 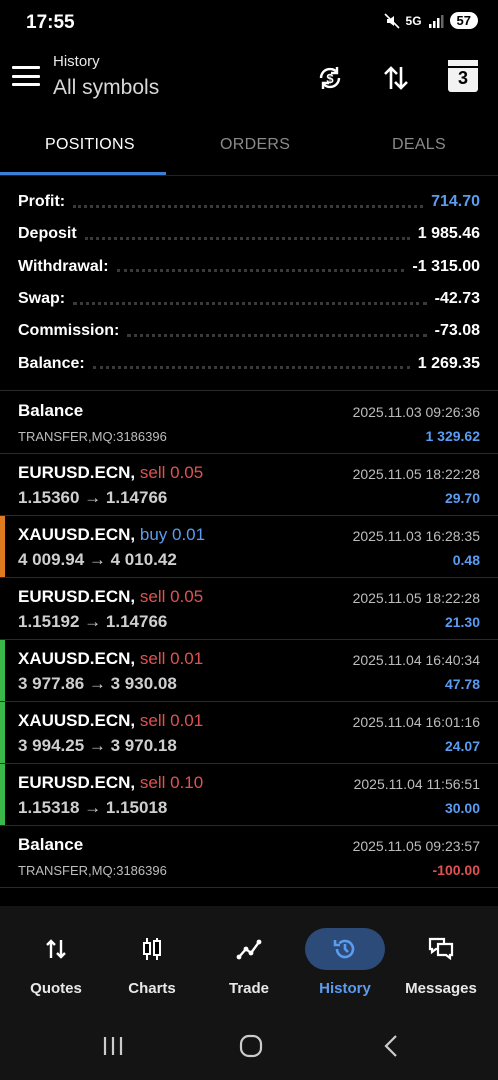 What do you see at coordinates (453, 436) in the screenshot?
I see `deal-profit: 1 329.62` at bounding box center [453, 436].